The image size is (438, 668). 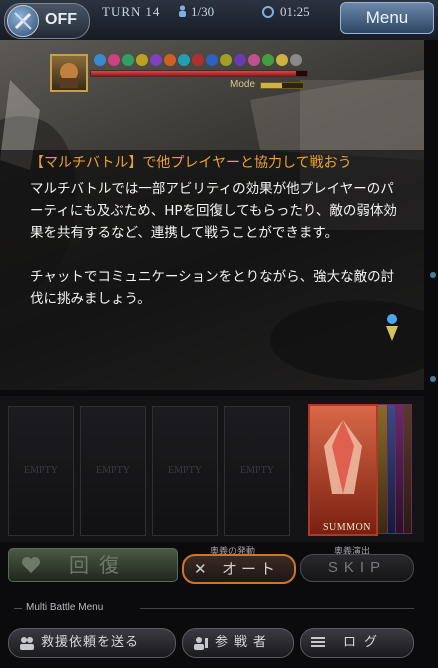 I want to click on crystal-icon, so click(x=343, y=457).